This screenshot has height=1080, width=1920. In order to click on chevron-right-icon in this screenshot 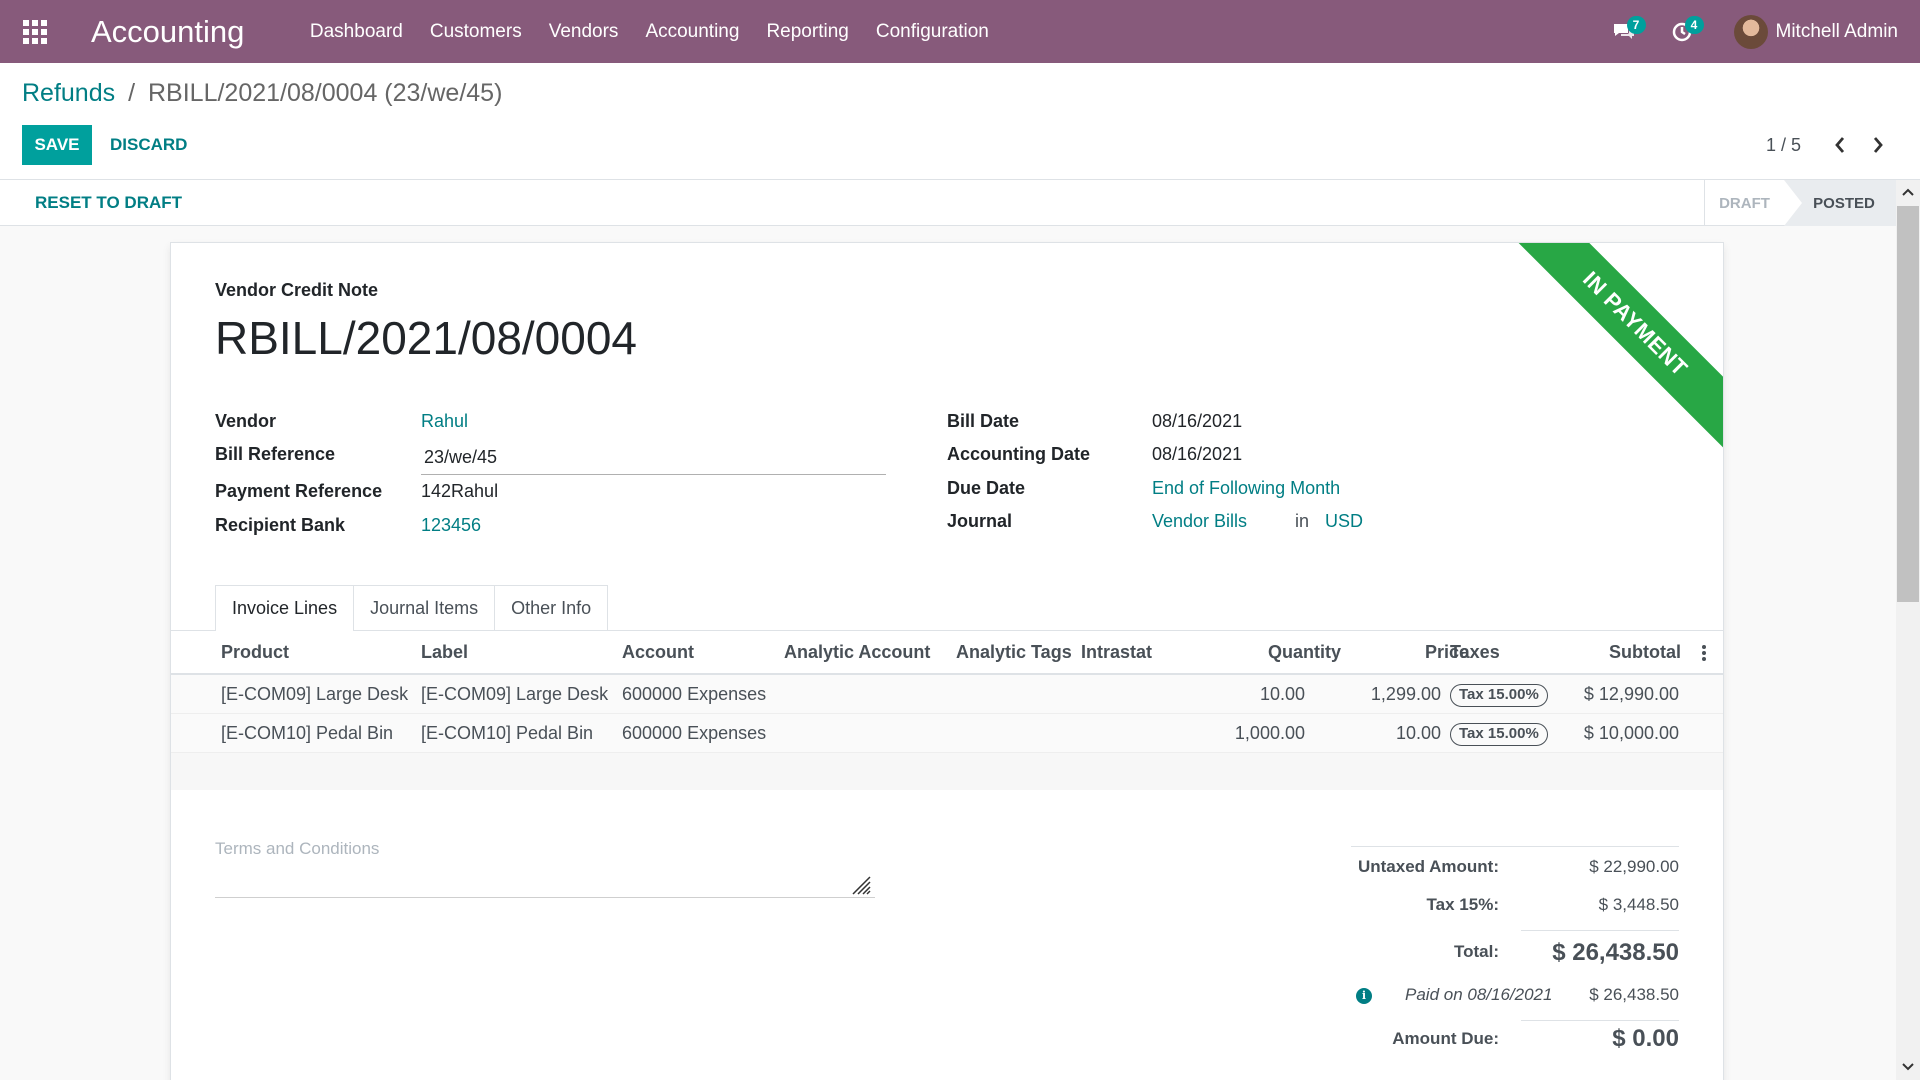, I will do `click(1878, 145)`.